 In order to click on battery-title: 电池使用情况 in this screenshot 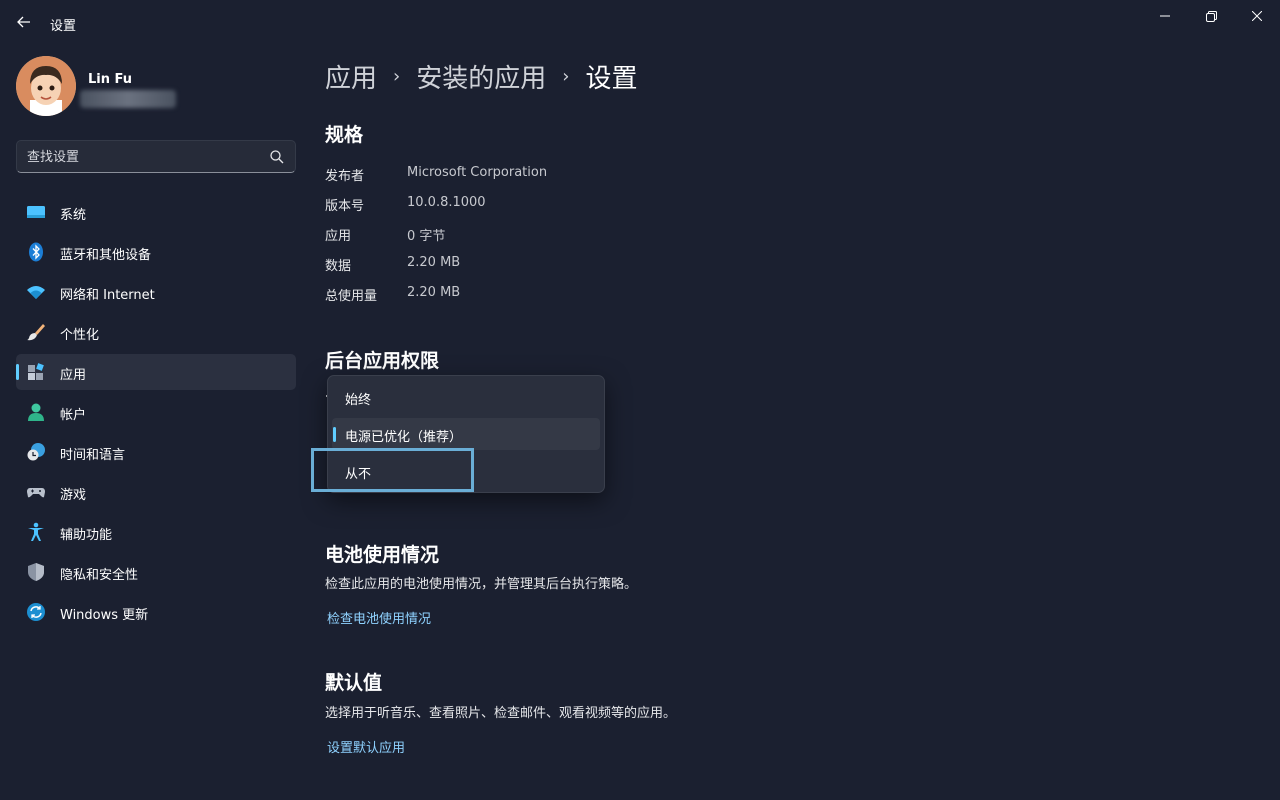, I will do `click(382, 555)`.